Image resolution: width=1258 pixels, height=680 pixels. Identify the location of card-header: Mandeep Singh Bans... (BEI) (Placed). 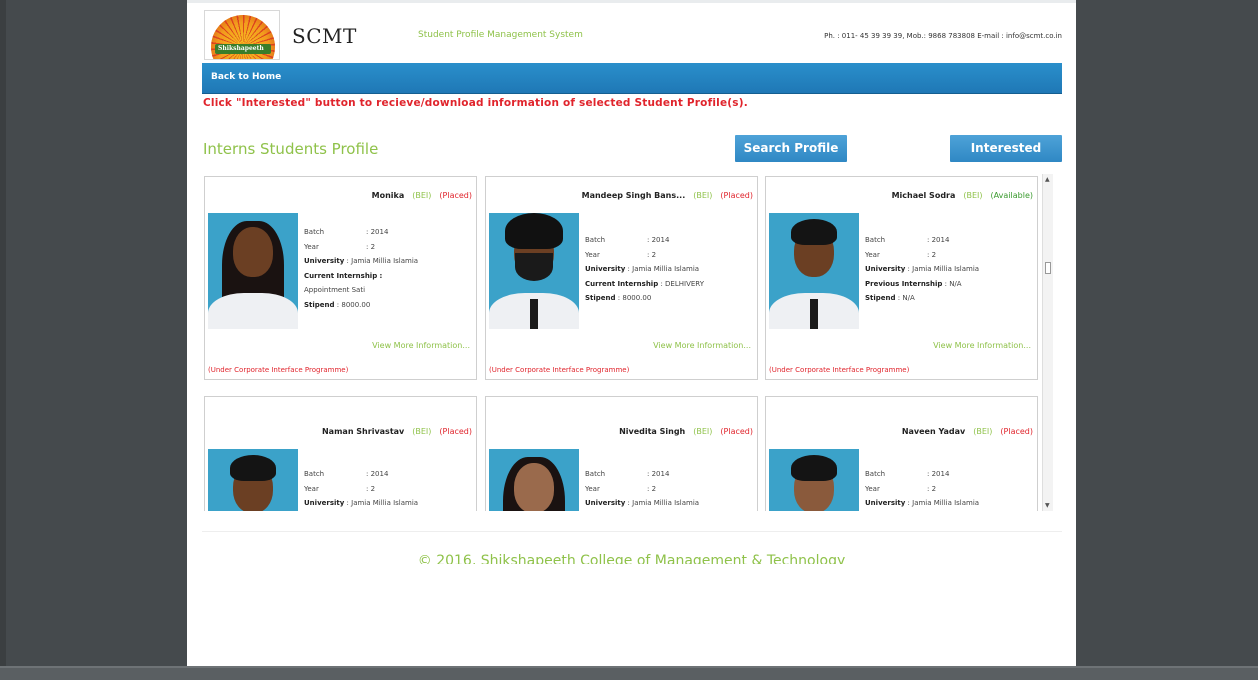
(667, 195).